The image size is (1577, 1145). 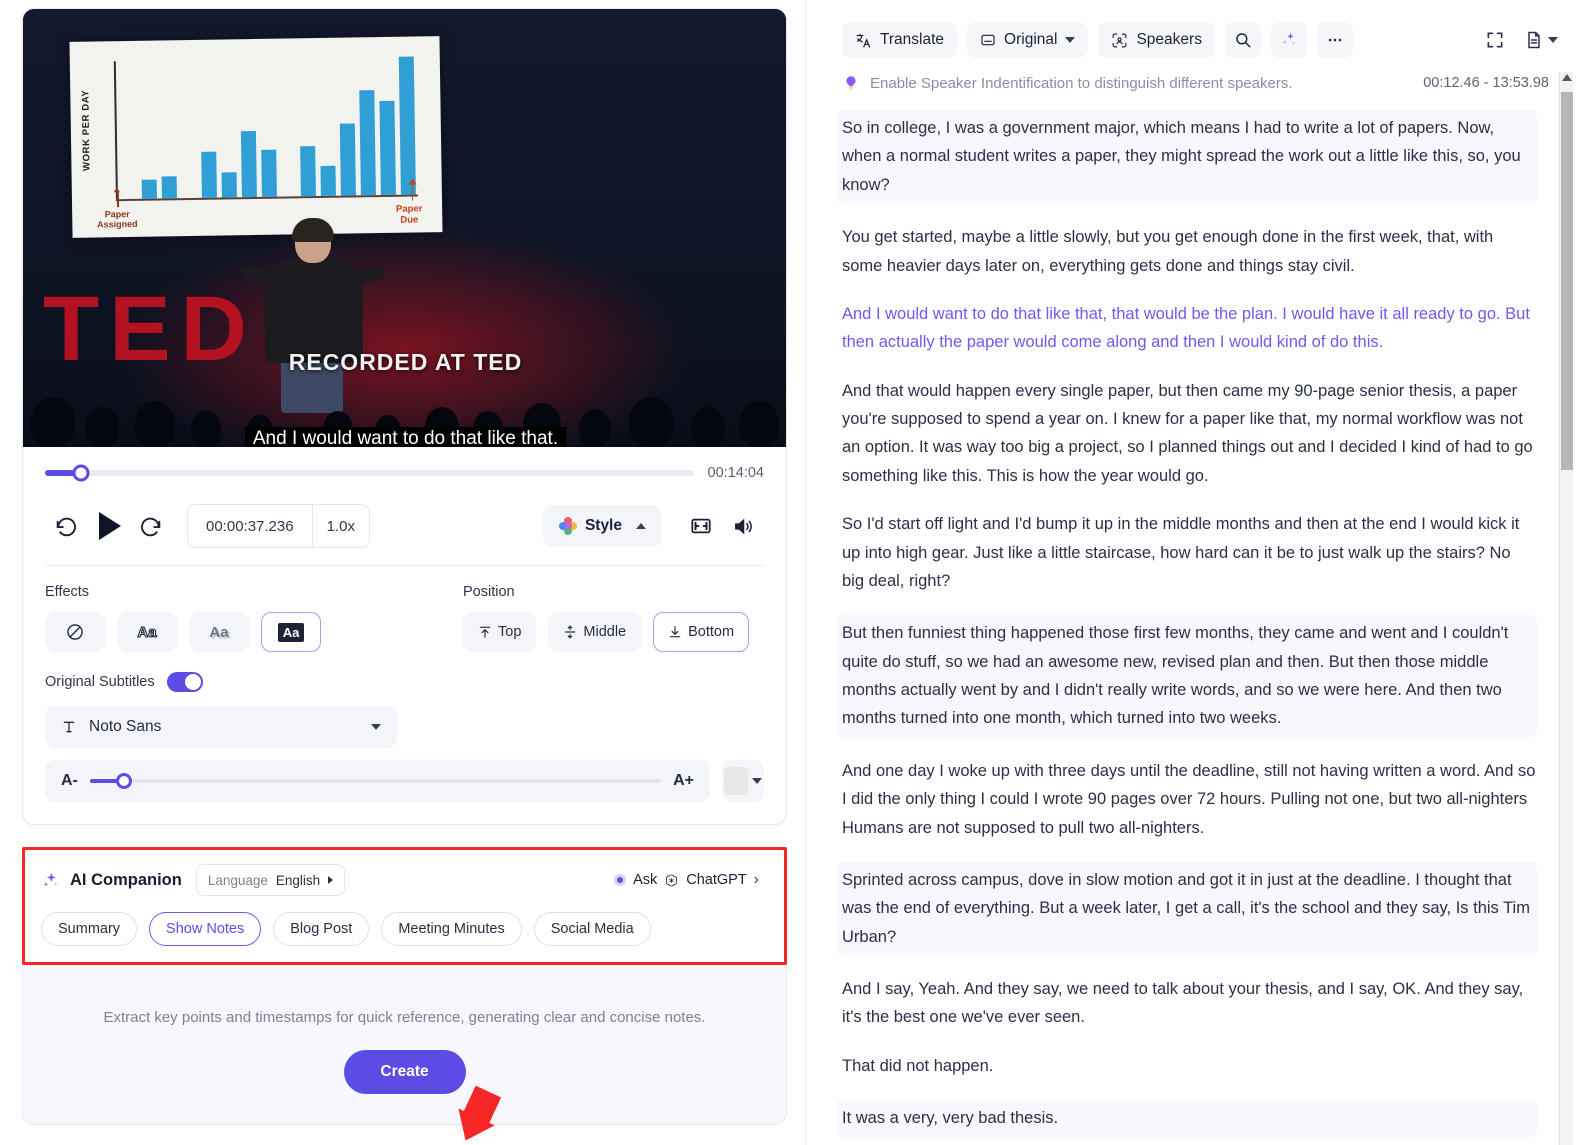 What do you see at coordinates (86, 130) in the screenshot?
I see `slide-y-axis-label: WORK PER DAY` at bounding box center [86, 130].